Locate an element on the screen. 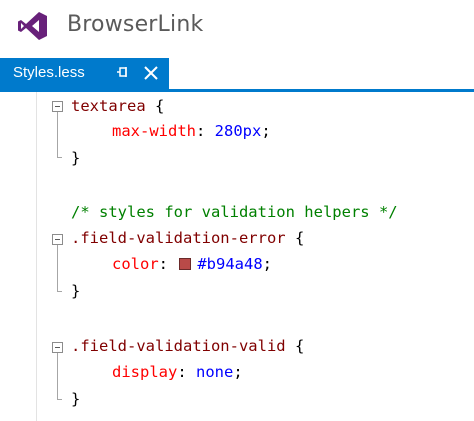 The width and height of the screenshot is (474, 421). css-comment: /* styles for validation helpers */ is located at coordinates (234, 212).